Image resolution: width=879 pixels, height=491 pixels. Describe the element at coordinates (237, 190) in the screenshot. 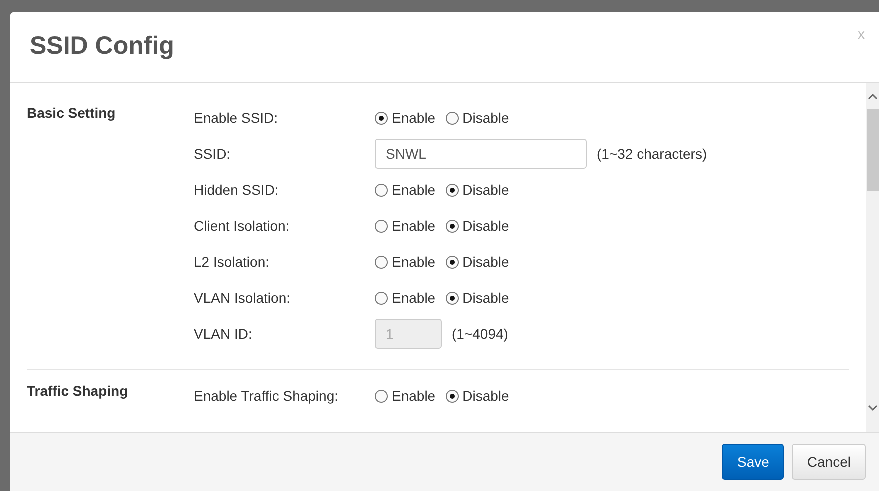

I see `field-label: Hidden SSID:` at that location.